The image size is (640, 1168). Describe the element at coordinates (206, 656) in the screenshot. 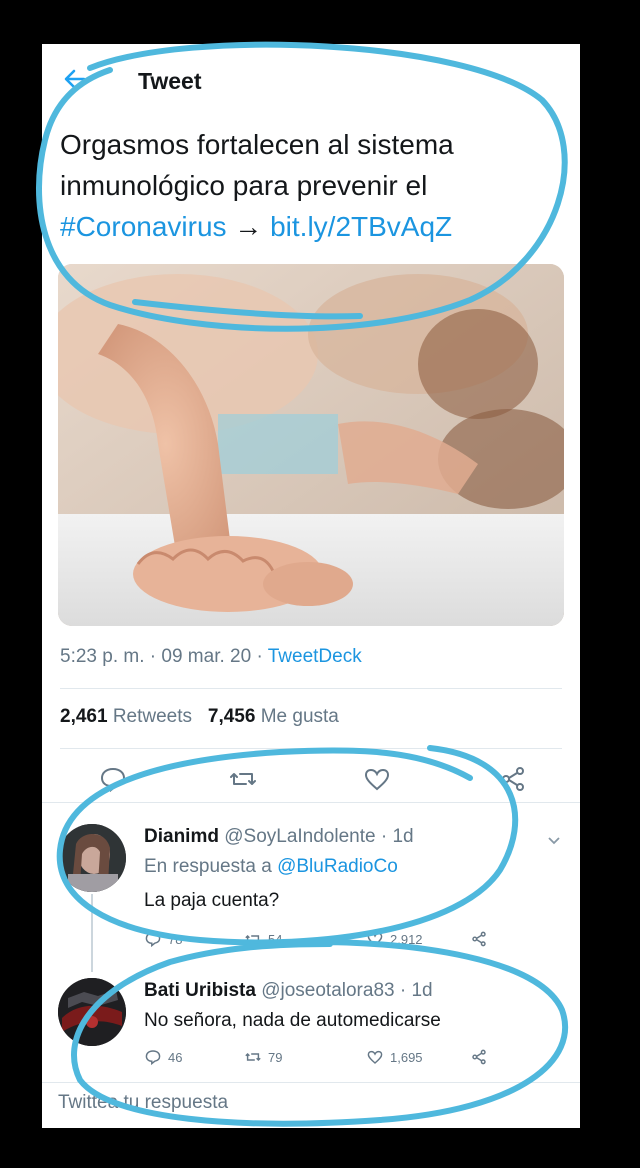

I see `tweet-date: 09 mar. 20` at that location.